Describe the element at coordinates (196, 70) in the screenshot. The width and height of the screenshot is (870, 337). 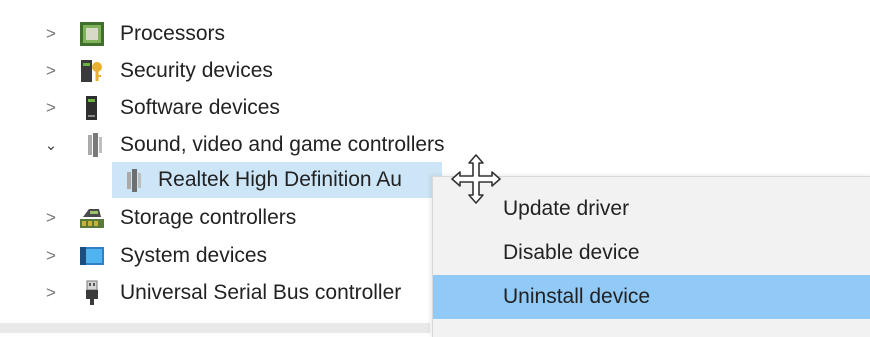
I see `tree-item-label: Security devices` at that location.